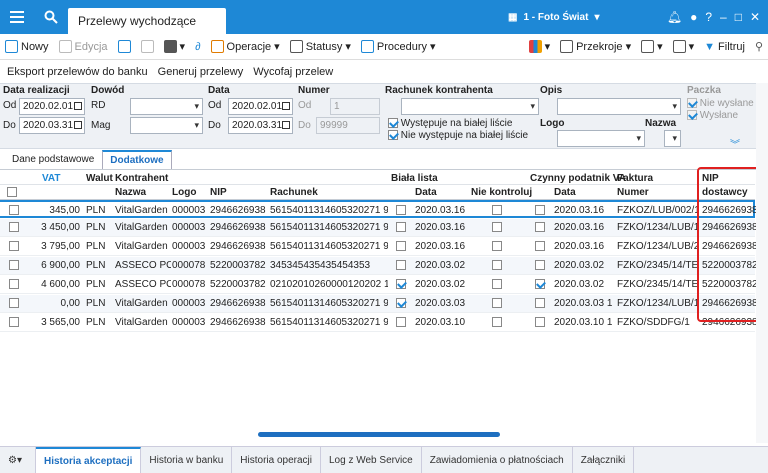  Describe the element at coordinates (393, 135) in the screenshot. I see `whitelist-no-checkbox` at that location.